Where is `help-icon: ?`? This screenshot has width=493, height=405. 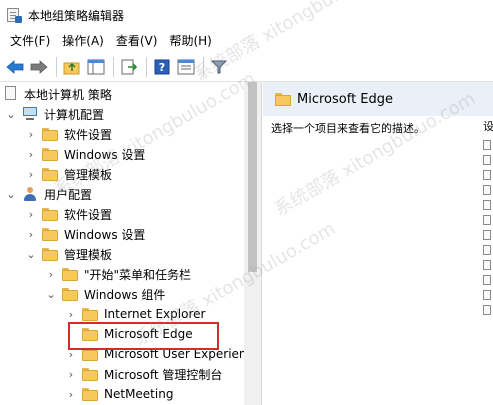
help-icon: ? is located at coordinates (162, 67).